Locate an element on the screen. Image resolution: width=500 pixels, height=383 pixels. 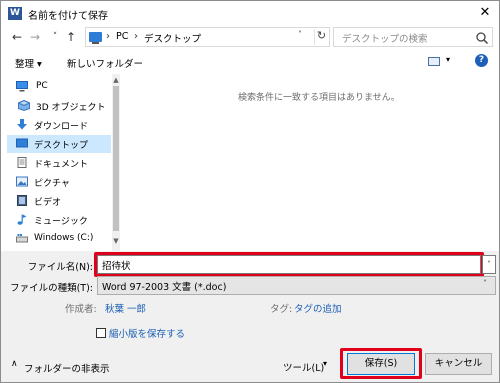
empty-results-message: 検索条件に一致する項目はありません。 is located at coordinates (319, 98).